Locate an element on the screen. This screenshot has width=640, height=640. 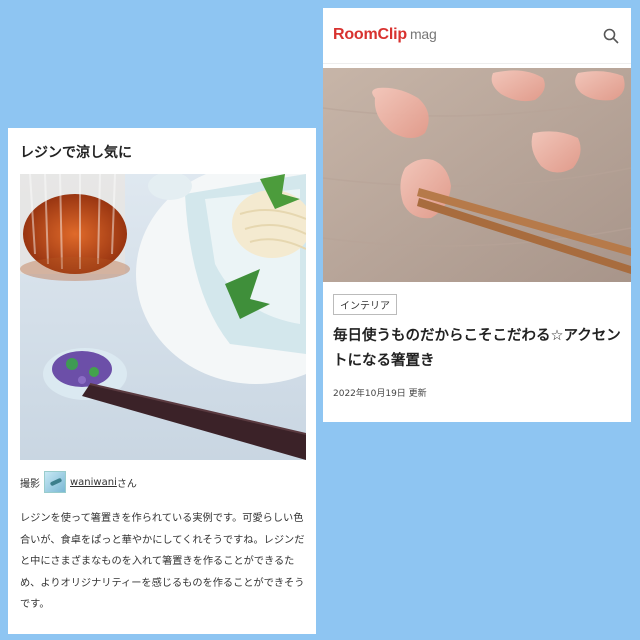
photo-credit: 撮影 waniwani さん is located at coordinates (78, 482).